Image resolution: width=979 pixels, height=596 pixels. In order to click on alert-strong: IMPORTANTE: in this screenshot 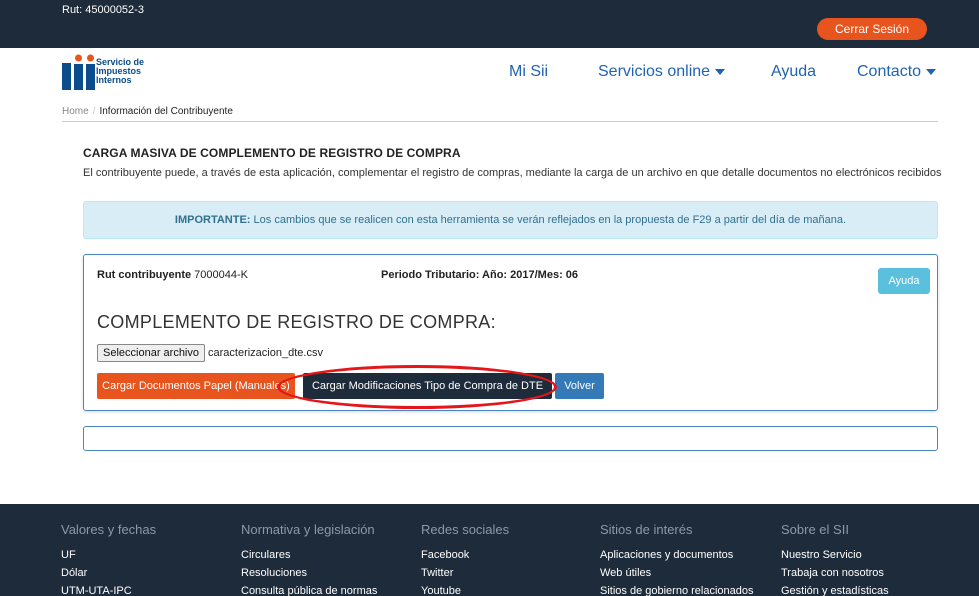, I will do `click(212, 220)`.